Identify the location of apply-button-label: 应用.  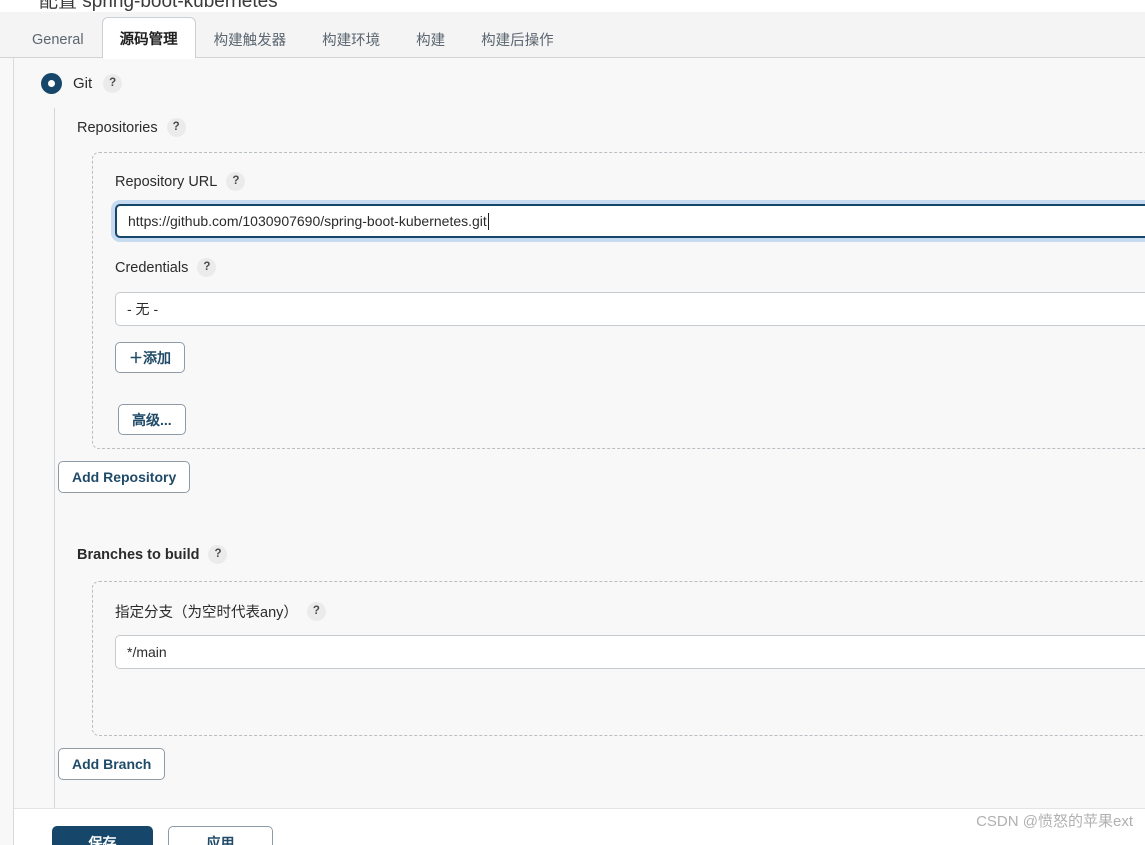
(220, 840).